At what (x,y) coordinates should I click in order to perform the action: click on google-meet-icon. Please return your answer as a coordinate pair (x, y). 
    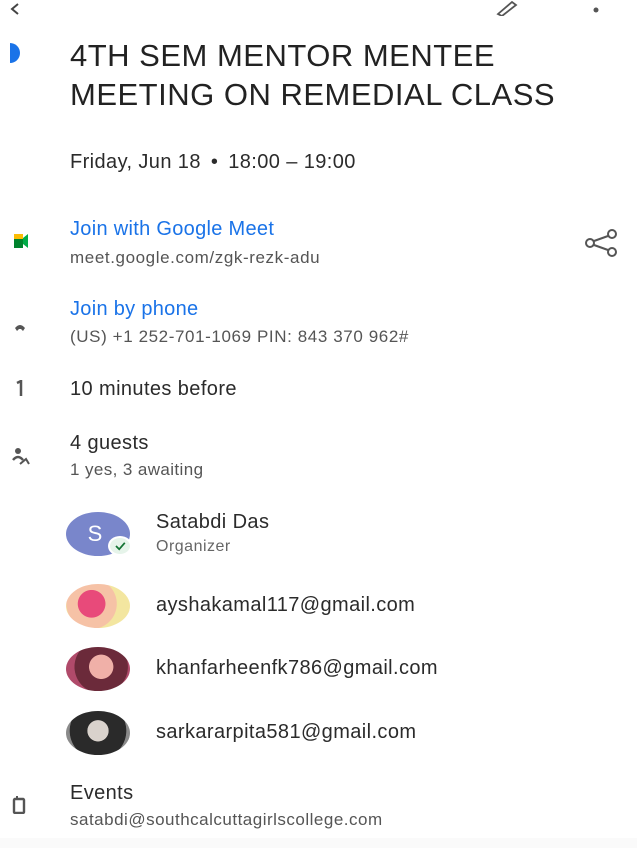
    Looking at the image, I should click on (21, 241).